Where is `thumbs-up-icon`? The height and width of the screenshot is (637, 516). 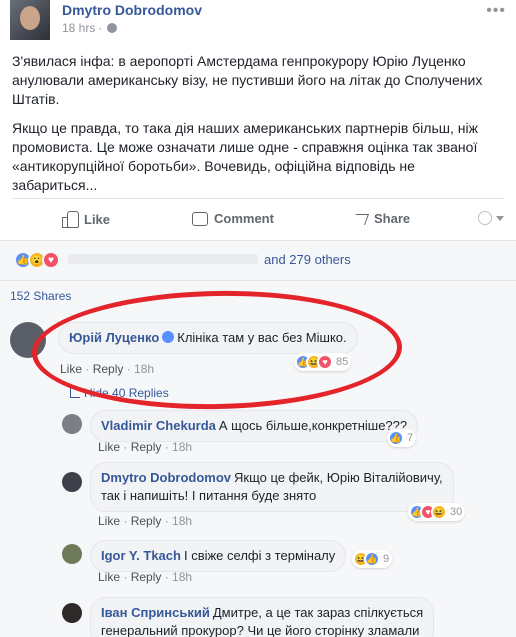 thumbs-up-icon is located at coordinates (70, 219).